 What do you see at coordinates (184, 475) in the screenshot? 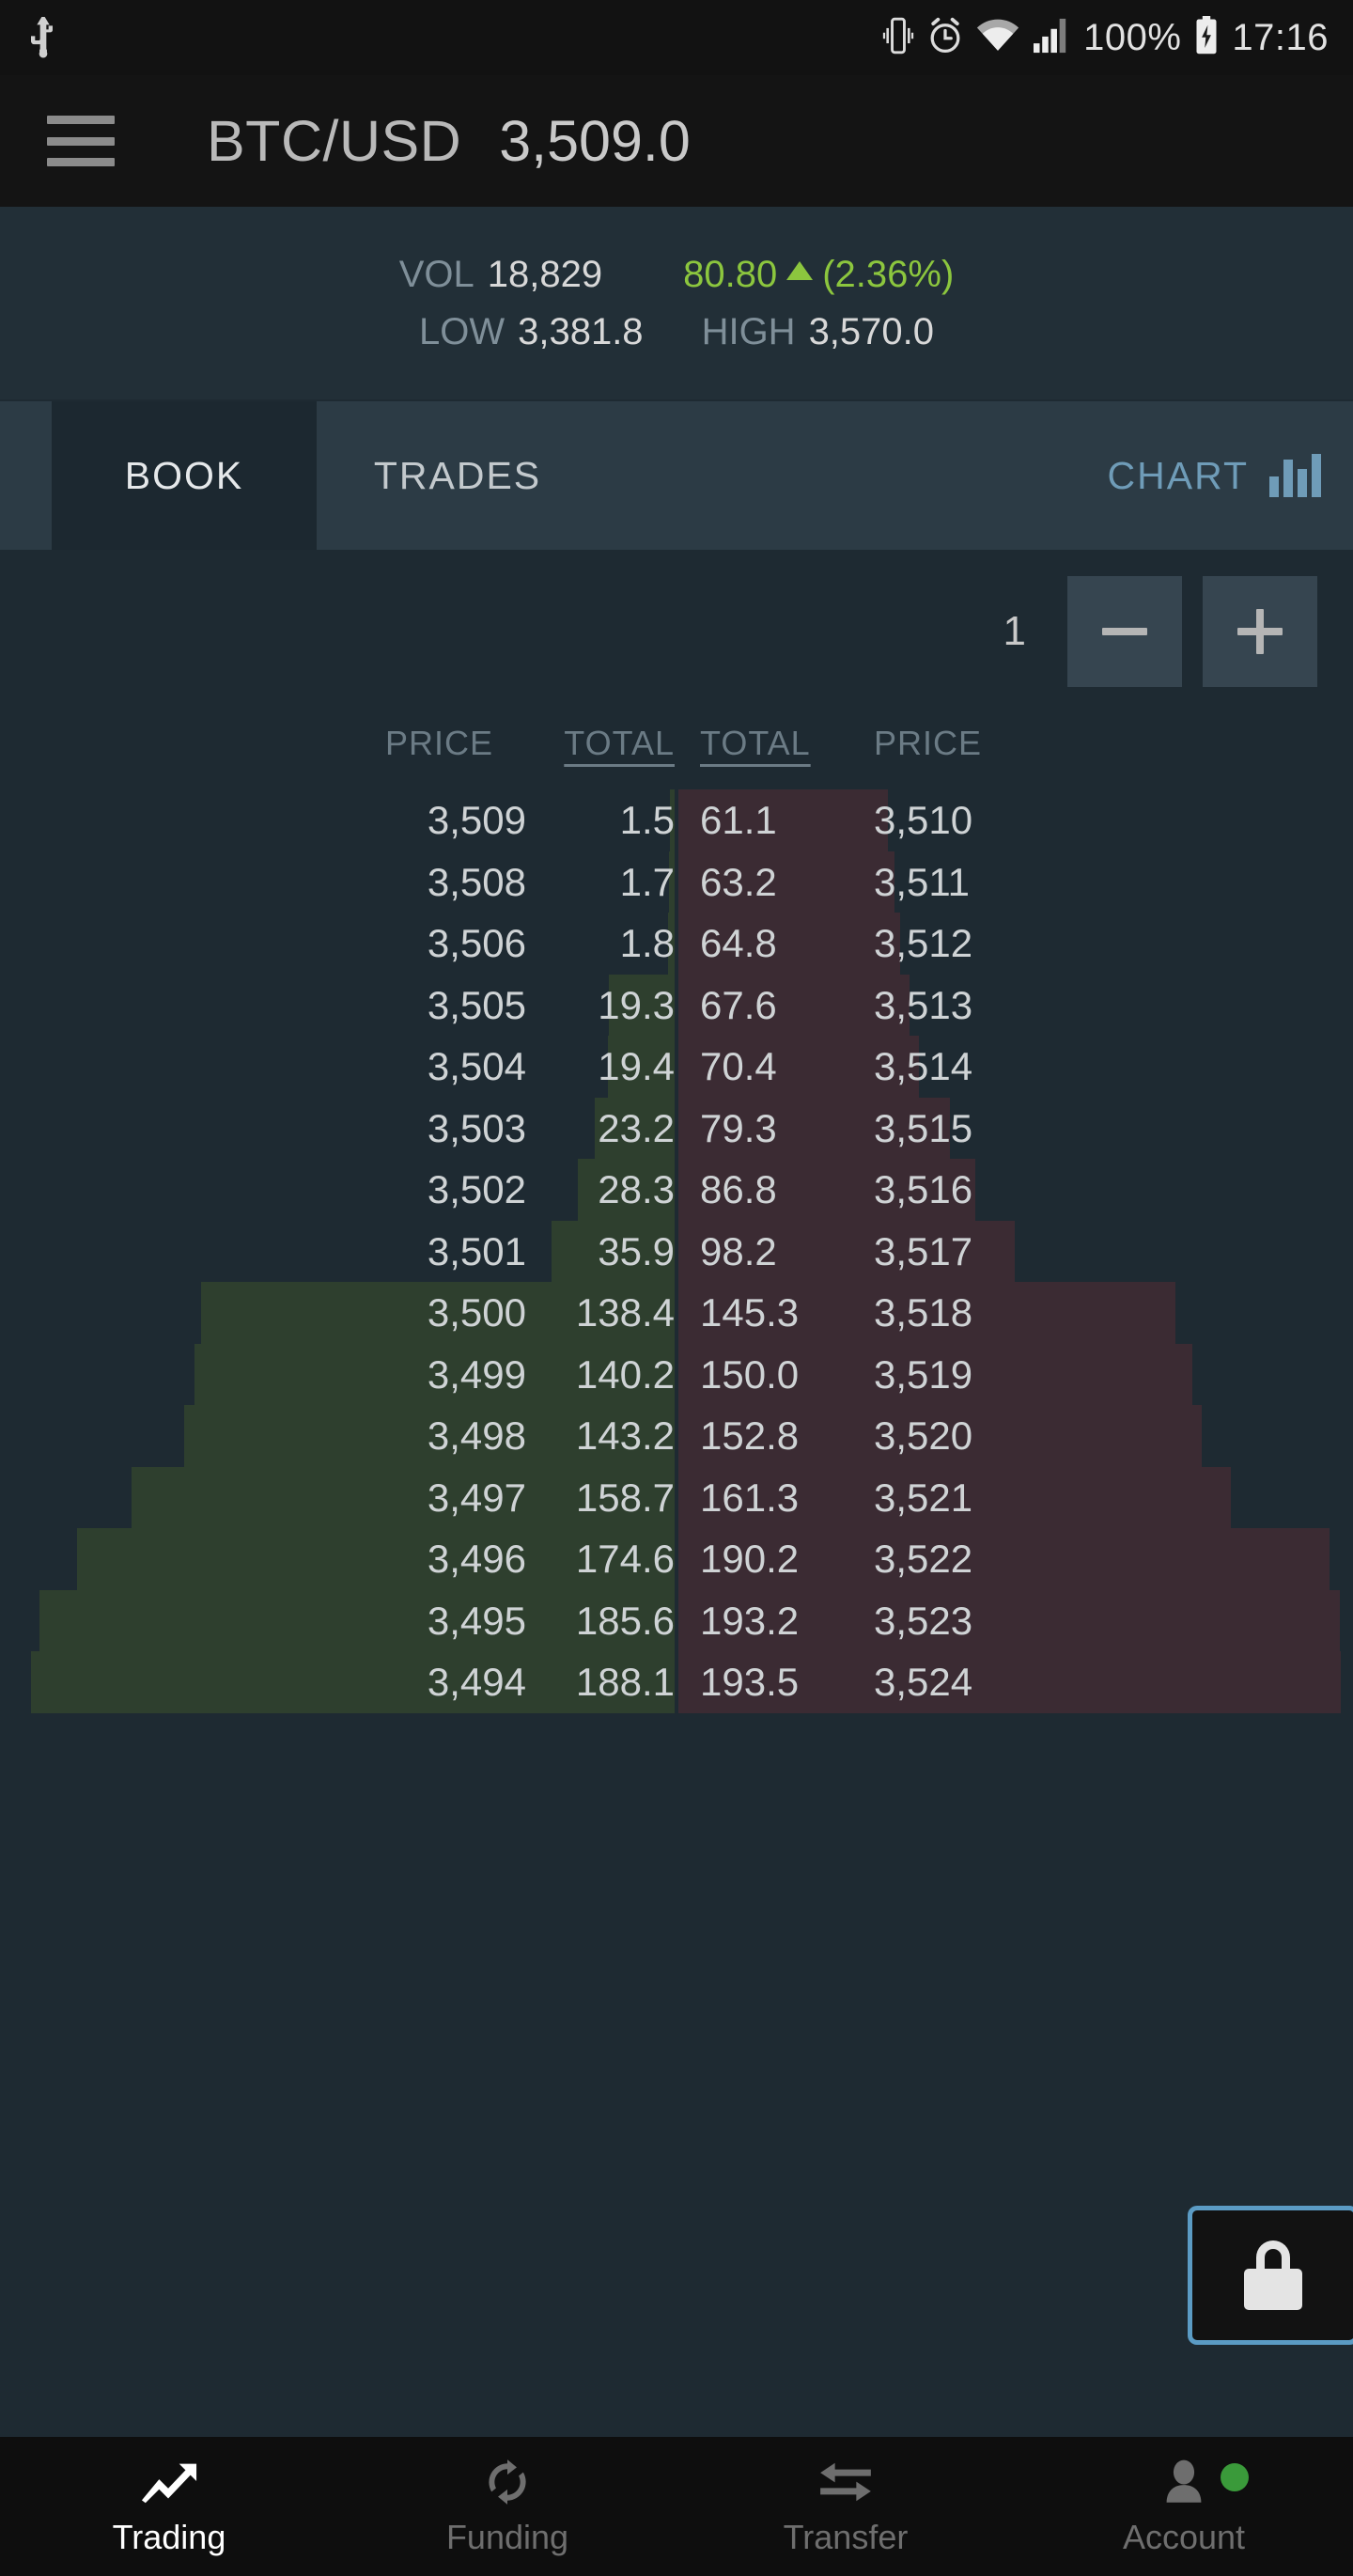
I see `tab-book: BOOK` at bounding box center [184, 475].